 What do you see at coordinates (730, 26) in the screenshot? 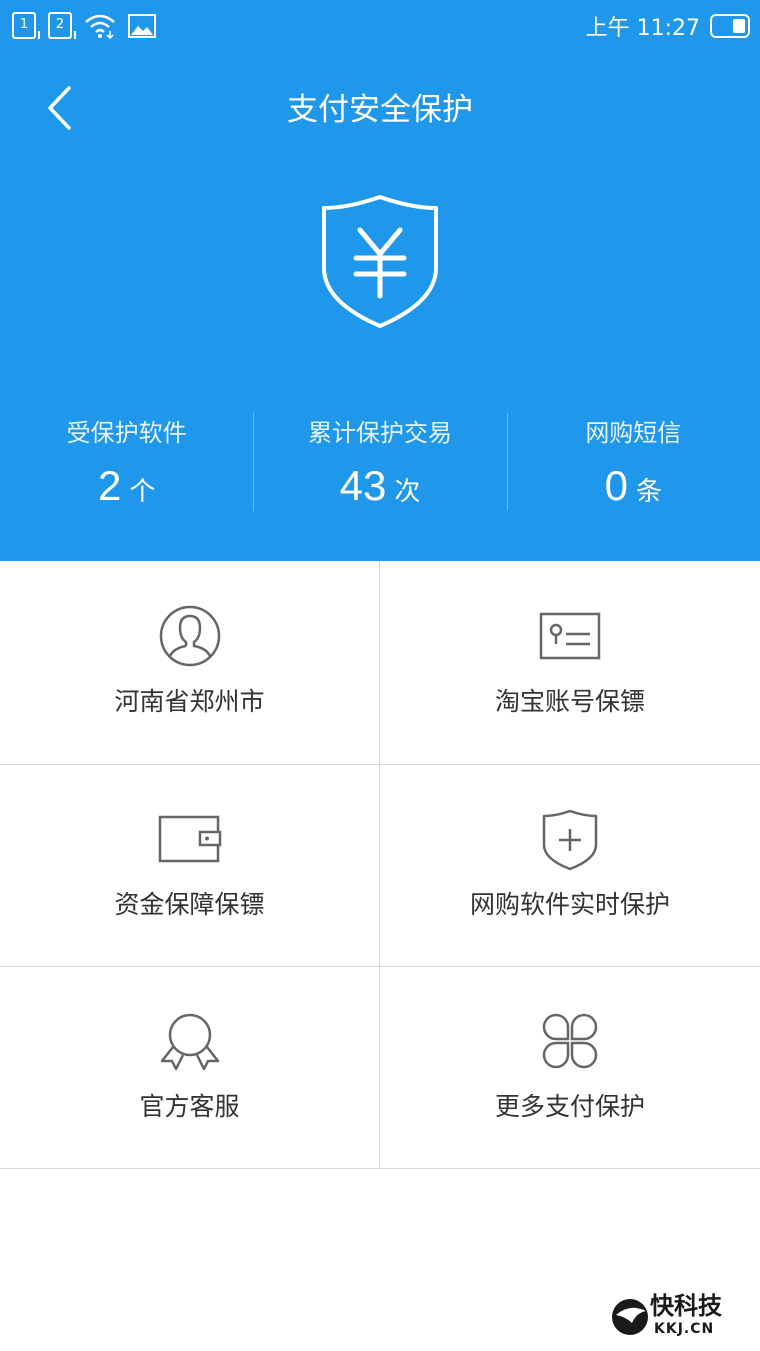
I see `battery-icon` at bounding box center [730, 26].